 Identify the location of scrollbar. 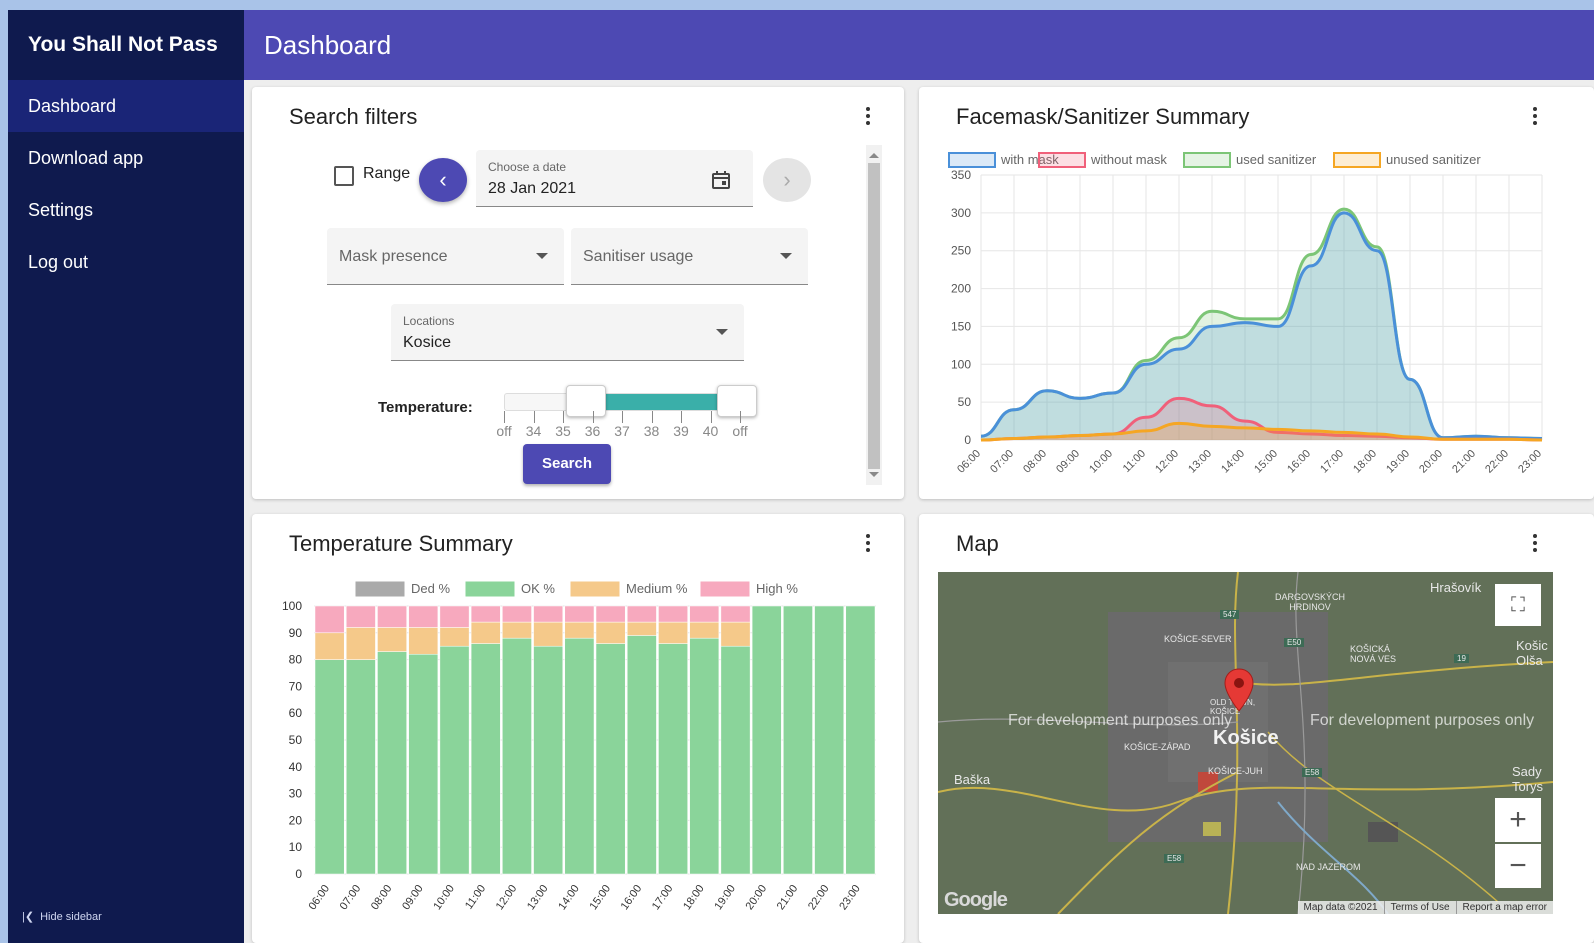
(874, 315).